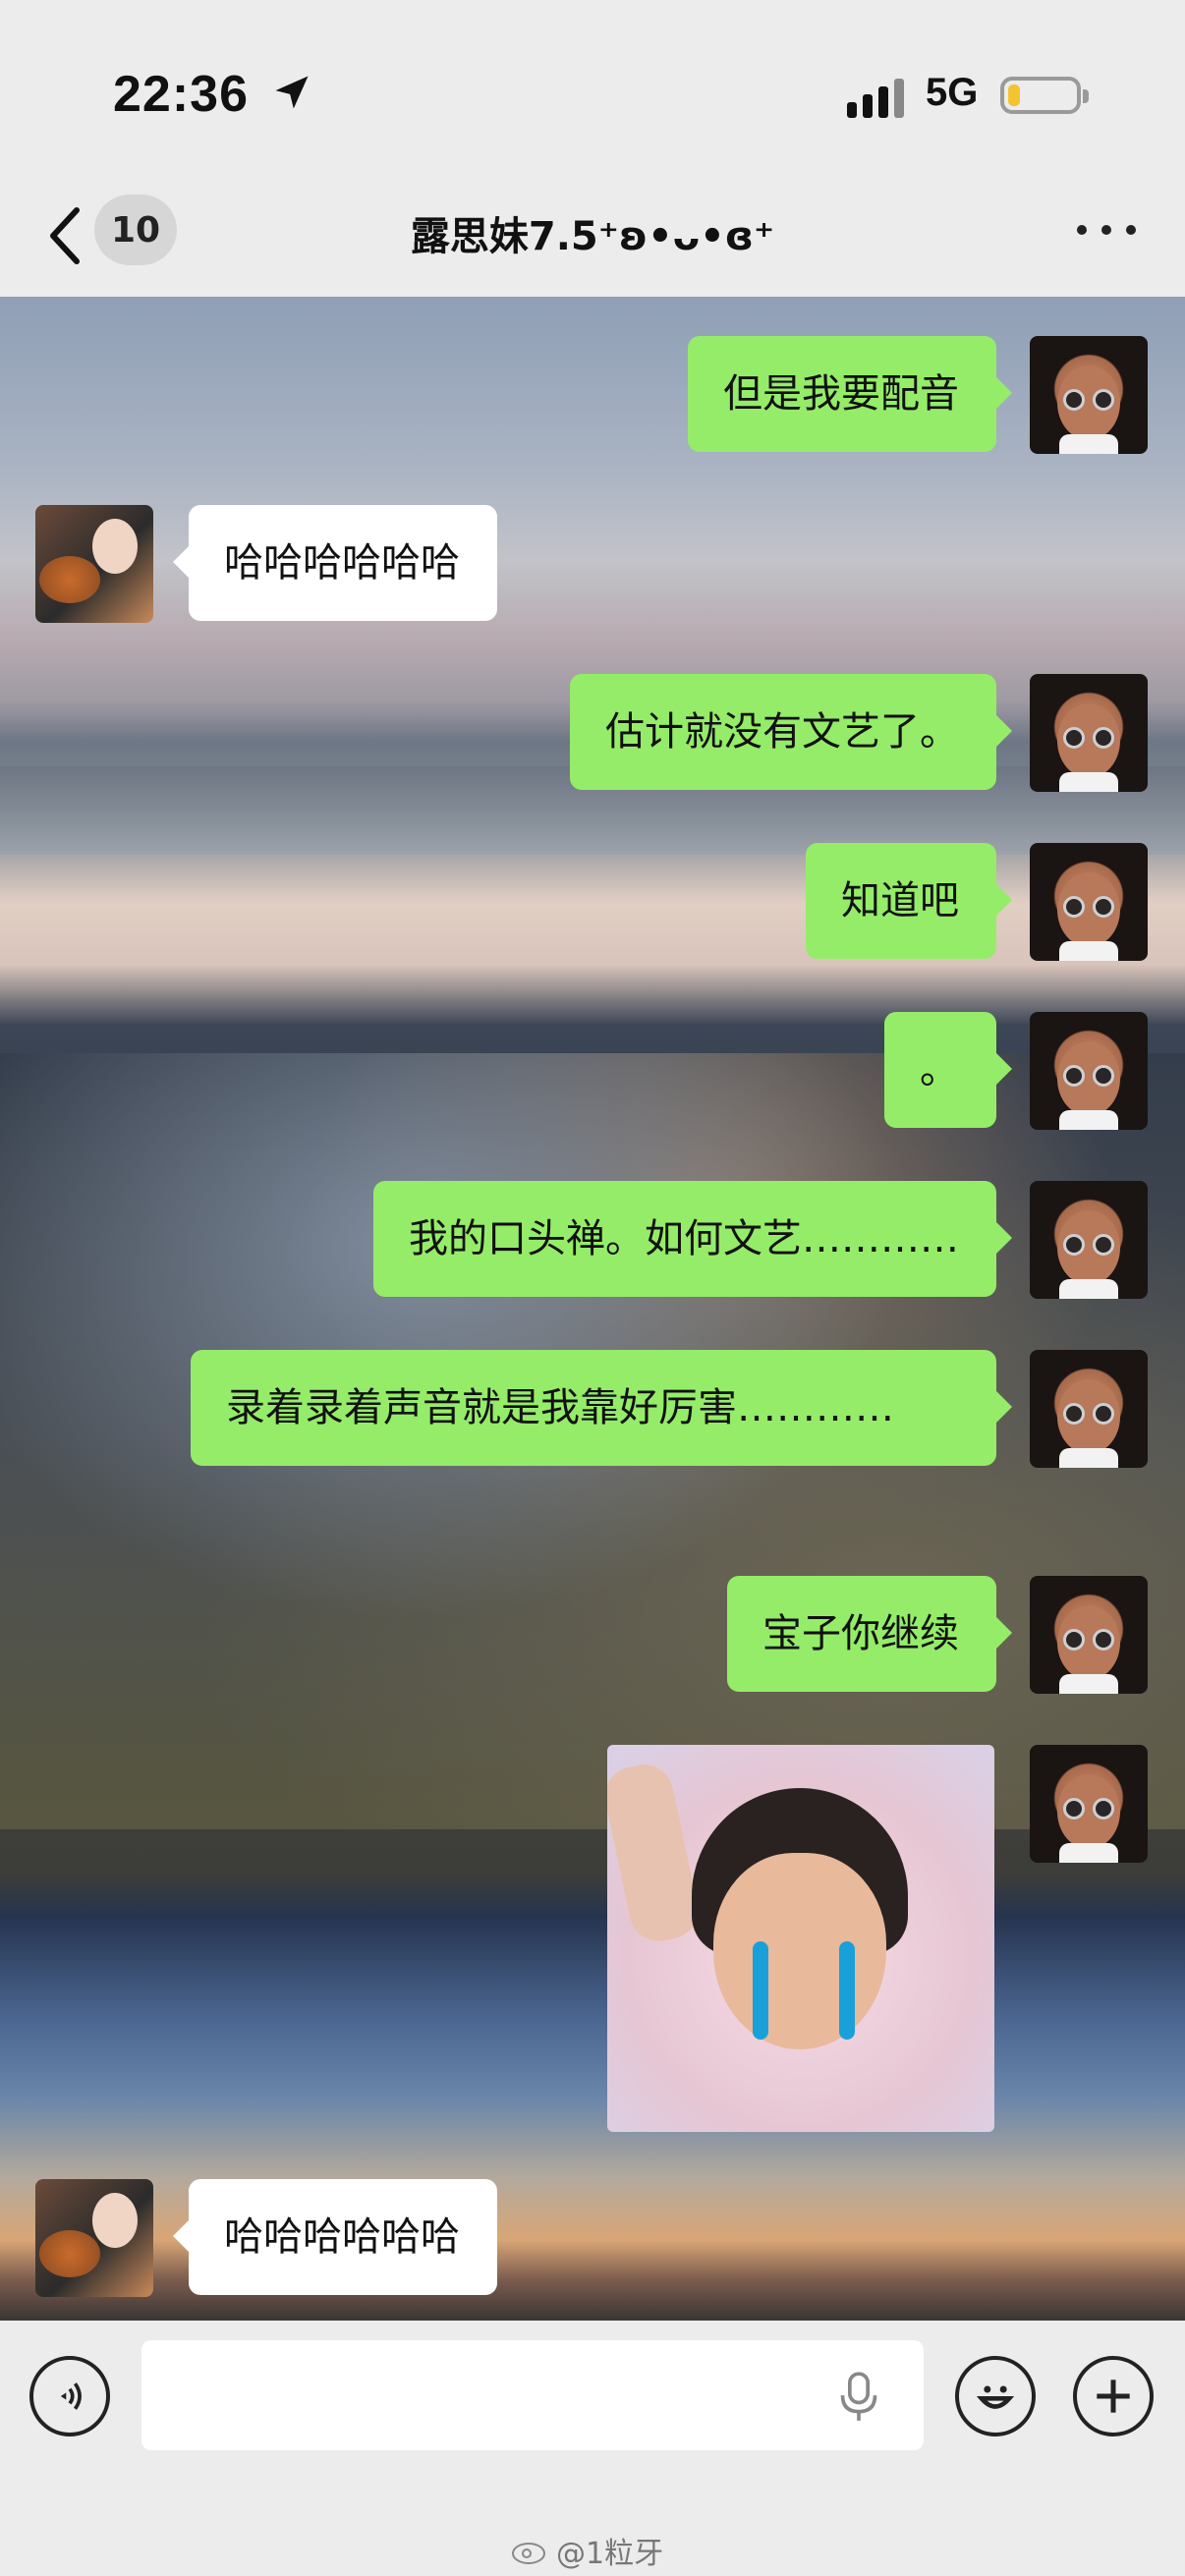 This screenshot has height=2576, width=1185. I want to click on location-arrow-icon, so click(292, 92).